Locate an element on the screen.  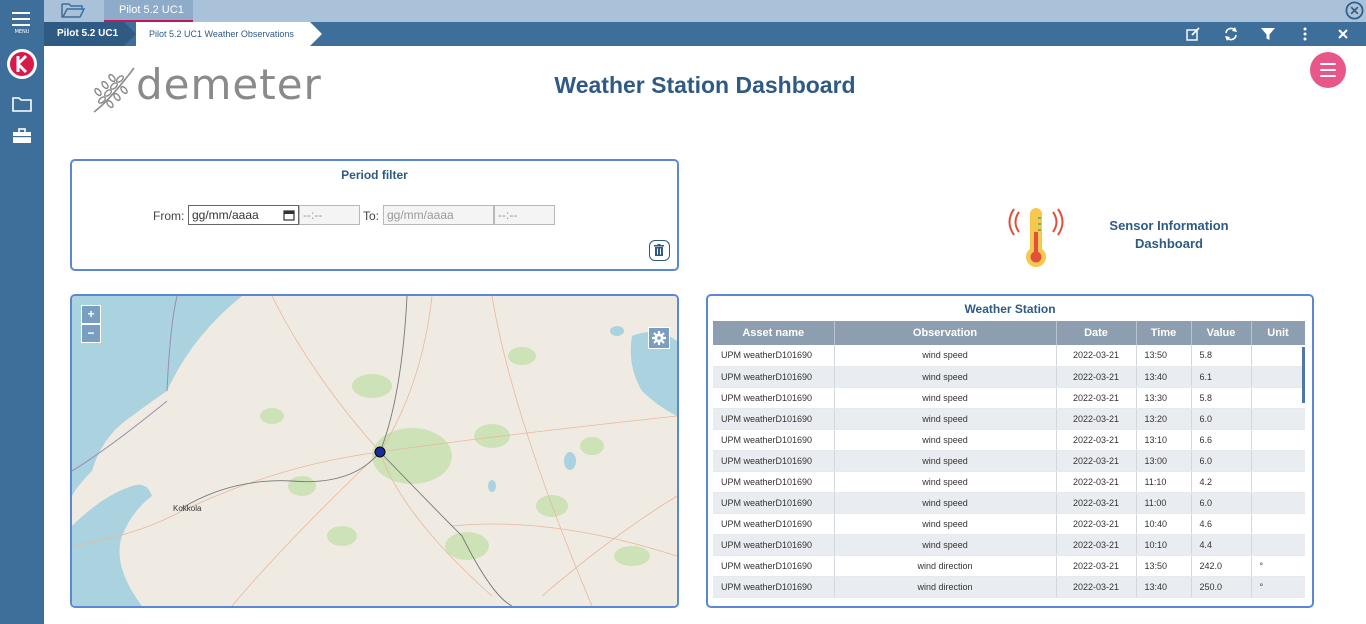
cell-value: 6.6 is located at coordinates (1221, 440).